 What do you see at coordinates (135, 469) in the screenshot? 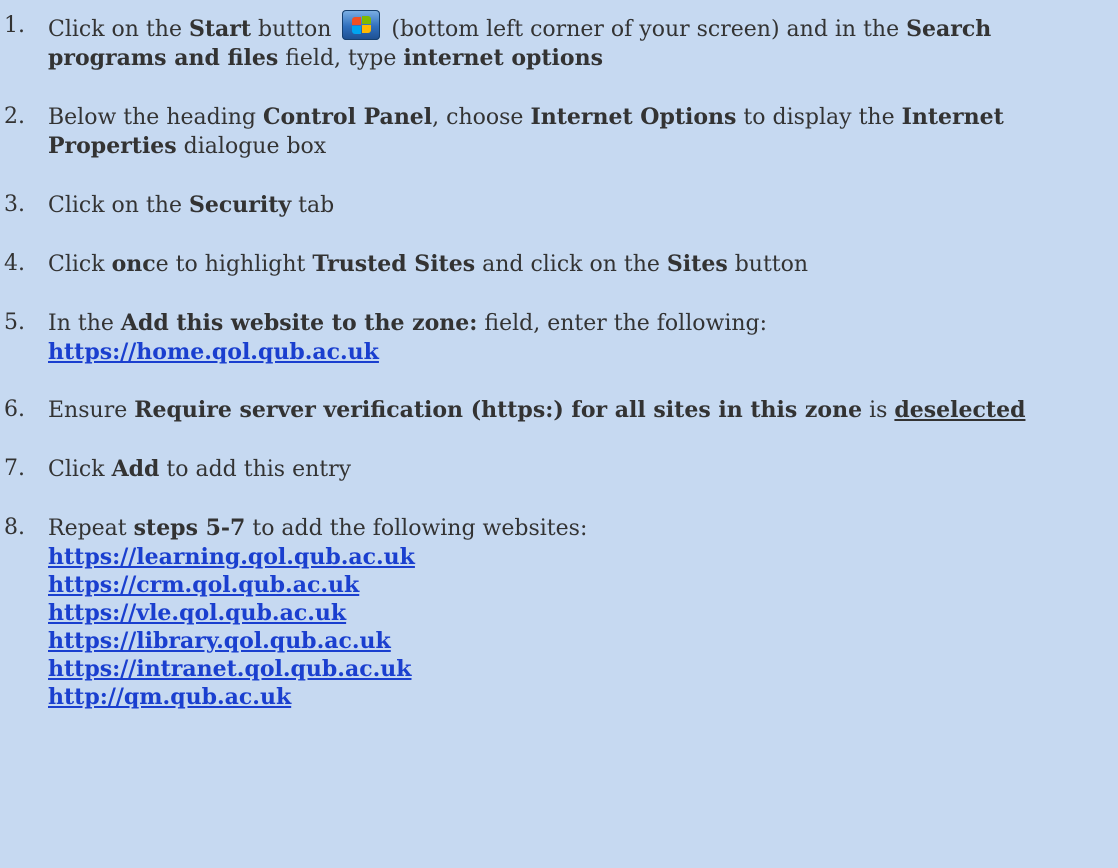
I see `add-button-label: Add` at bounding box center [135, 469].